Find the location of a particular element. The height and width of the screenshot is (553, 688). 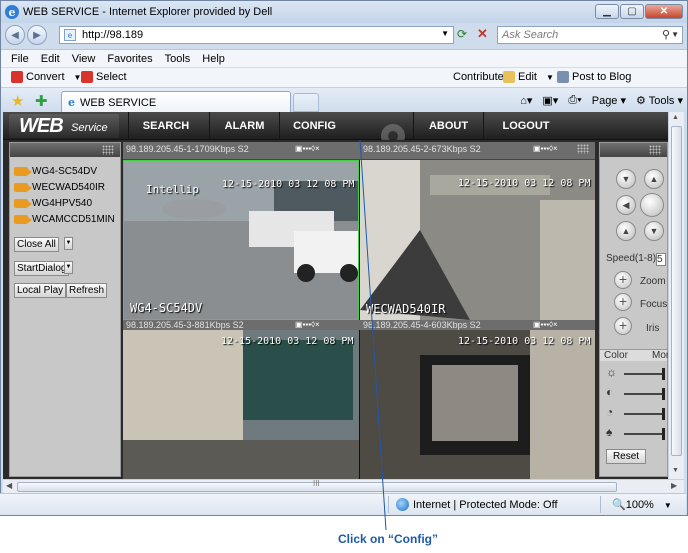

callout-caption: Click on “Config” is located at coordinates (388, 539).